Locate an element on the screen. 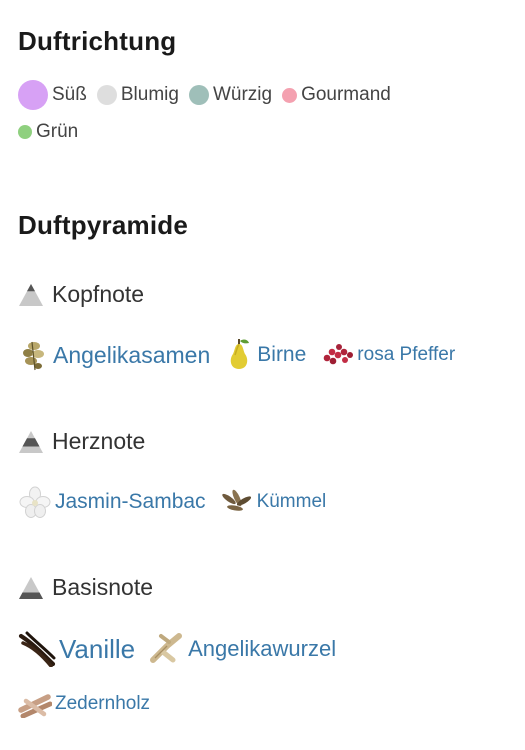 Image resolution: width=525 pixels, height=750 pixels. pyramid-middle-icon is located at coordinates (31, 441).